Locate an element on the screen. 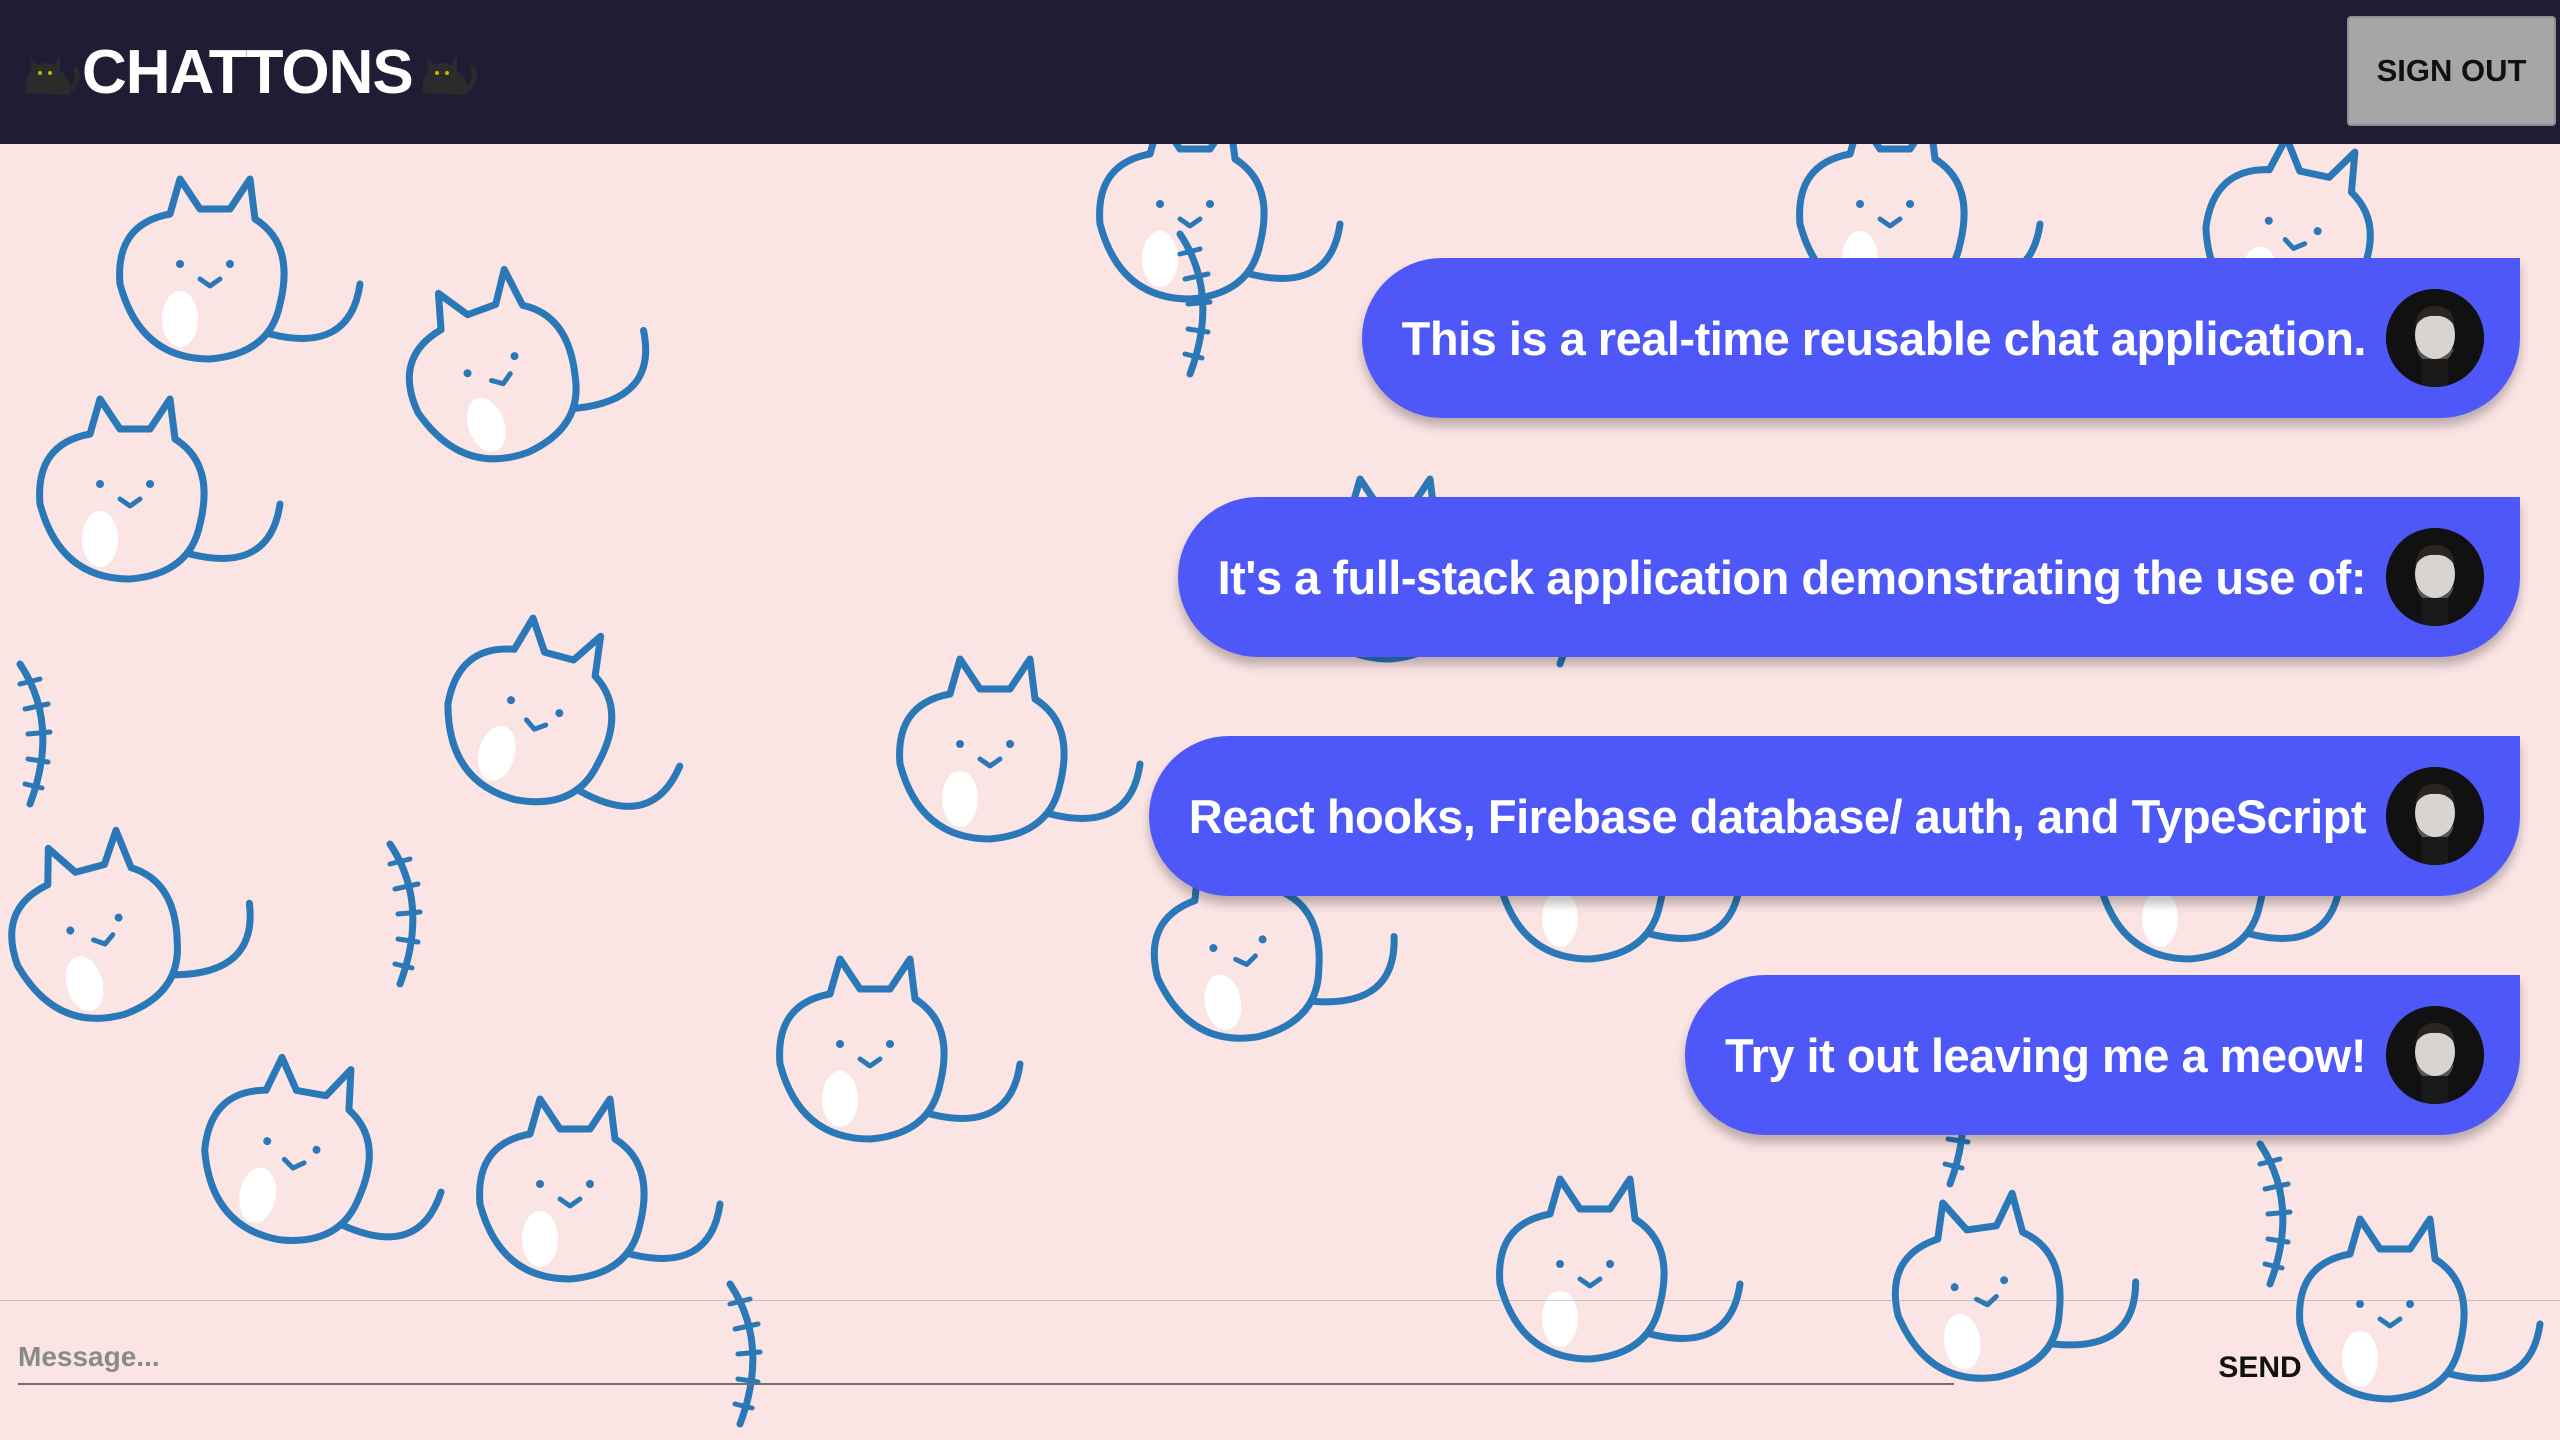 Image resolution: width=2560 pixels, height=1440 pixels. message-text: Try it out leaving me a meow! is located at coordinates (2045, 1055).